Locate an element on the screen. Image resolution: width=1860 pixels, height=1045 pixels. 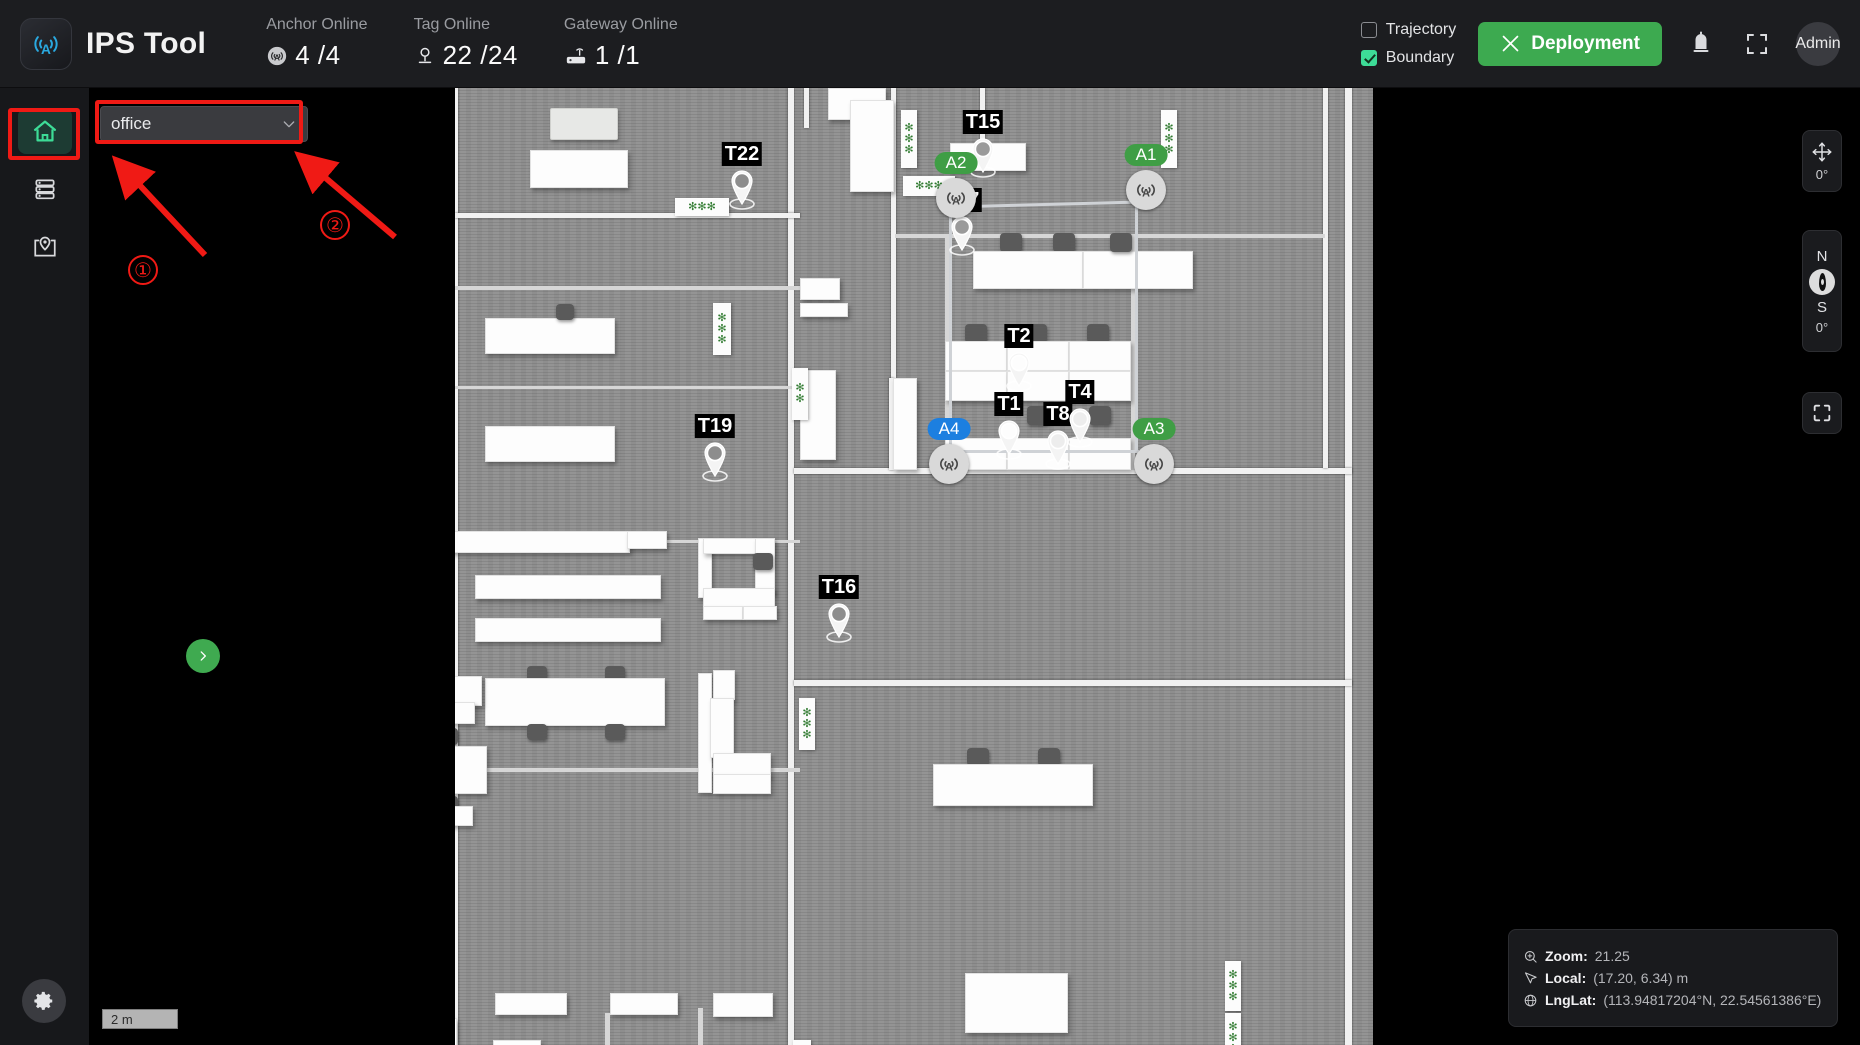
tag-label: T16 is located at coordinates (839, 587).